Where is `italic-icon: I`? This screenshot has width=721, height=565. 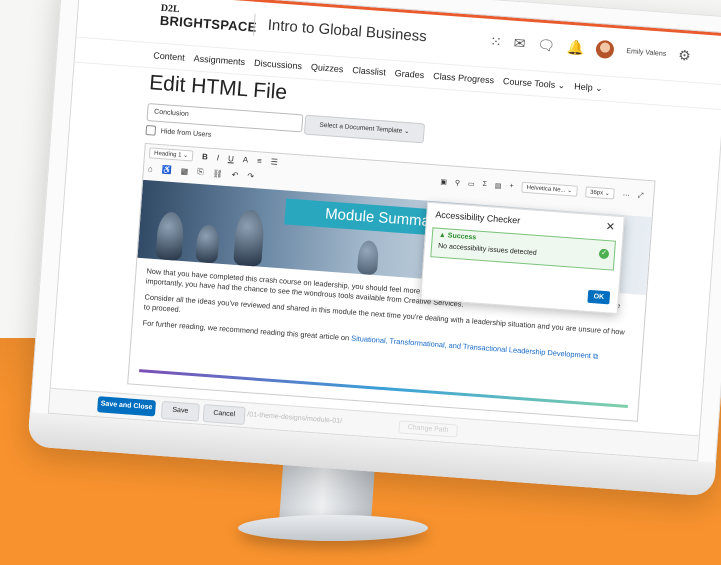 italic-icon: I is located at coordinates (217, 157).